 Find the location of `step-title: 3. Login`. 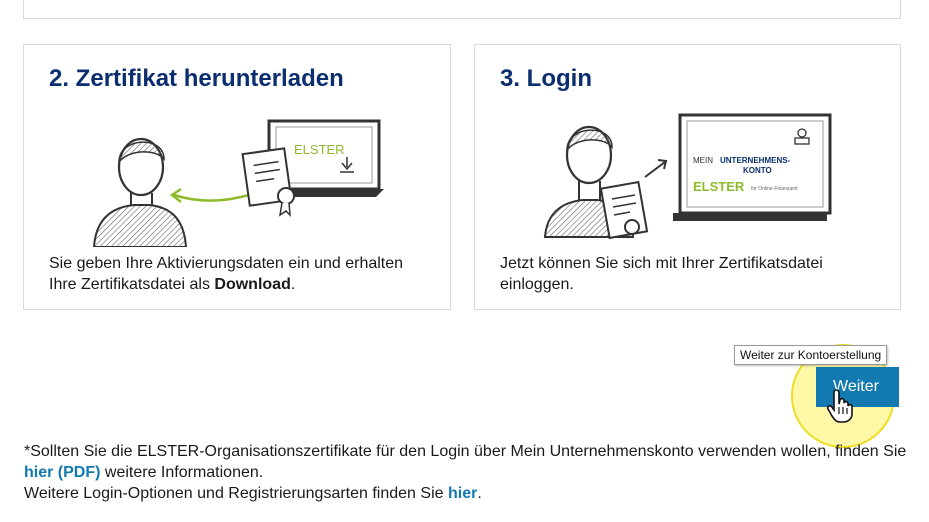

step-title: 3. Login is located at coordinates (546, 78).